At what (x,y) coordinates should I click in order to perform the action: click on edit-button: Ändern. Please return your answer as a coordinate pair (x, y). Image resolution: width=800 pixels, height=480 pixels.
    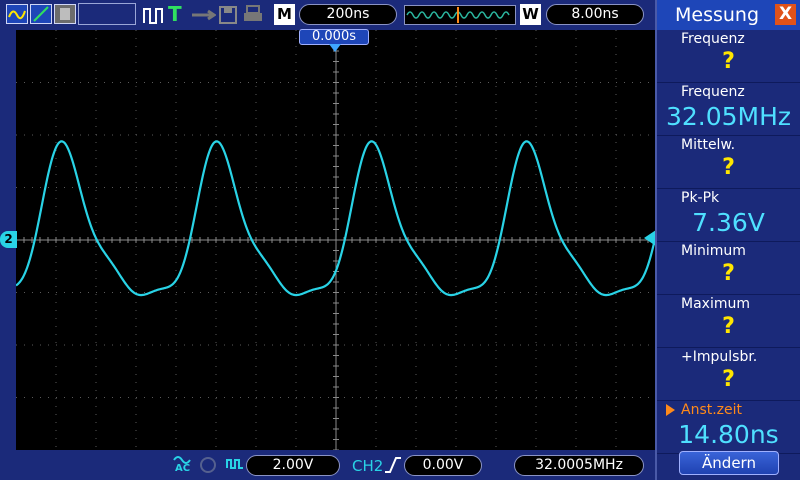
    Looking at the image, I should click on (729, 463).